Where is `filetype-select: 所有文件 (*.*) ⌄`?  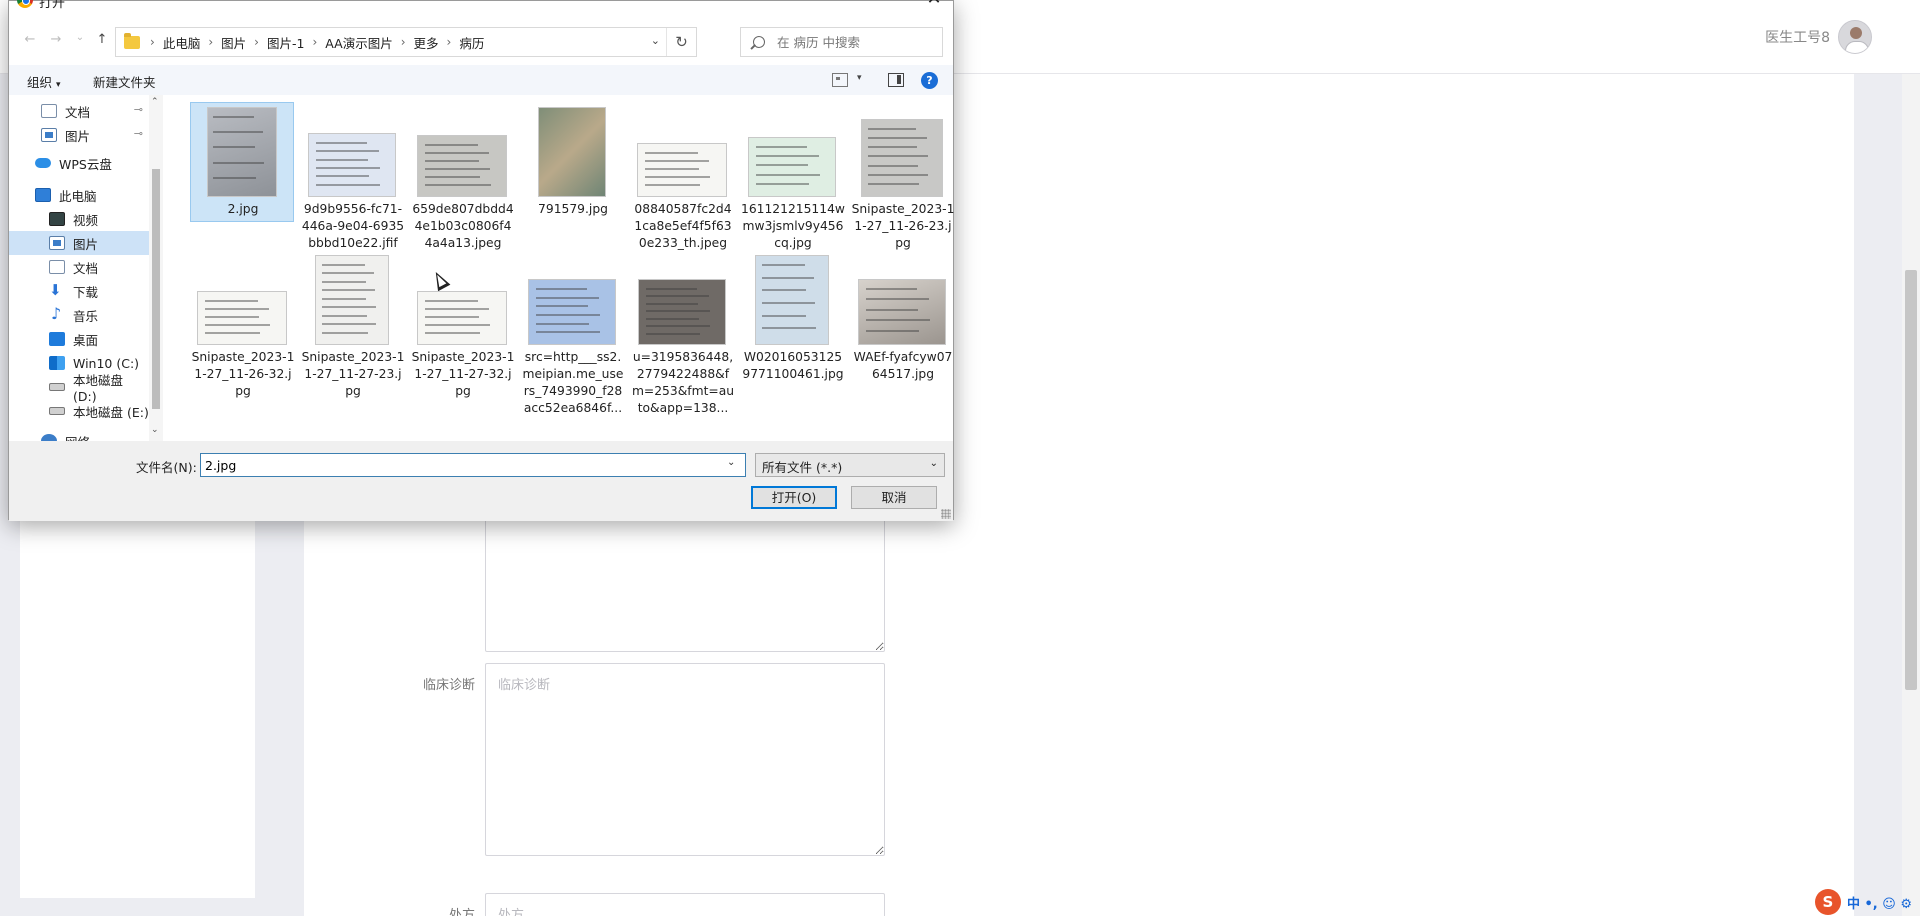 filetype-select: 所有文件 (*.*) ⌄ is located at coordinates (850, 465).